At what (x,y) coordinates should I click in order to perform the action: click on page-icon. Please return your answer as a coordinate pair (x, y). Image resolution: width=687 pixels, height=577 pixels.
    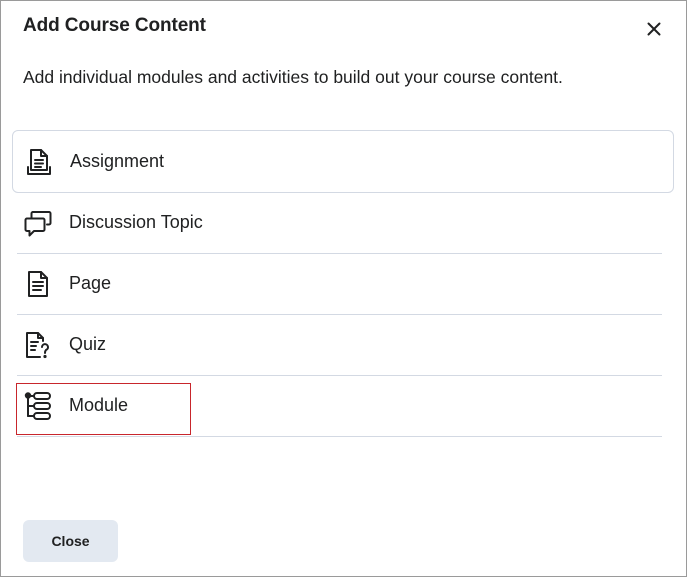
    Looking at the image, I should click on (38, 284).